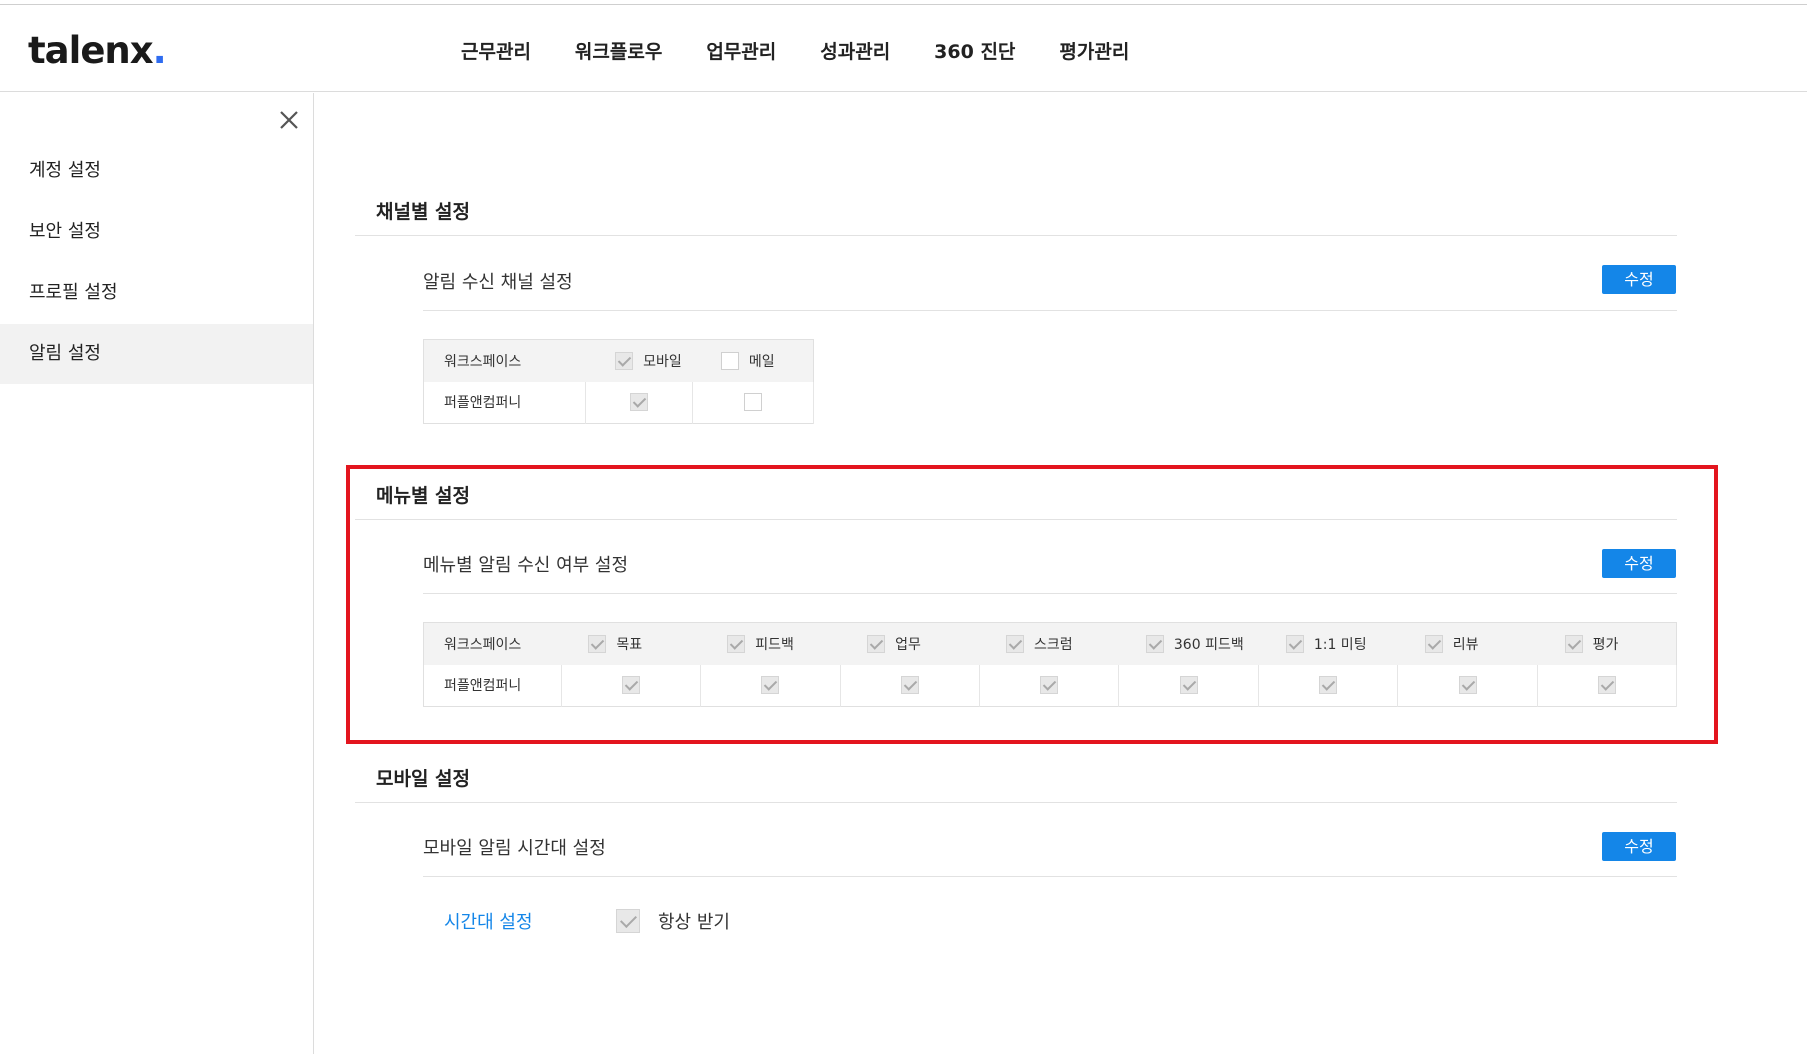  What do you see at coordinates (156, 171) in the screenshot?
I see `sidebar-item-account: 계정 설정` at bounding box center [156, 171].